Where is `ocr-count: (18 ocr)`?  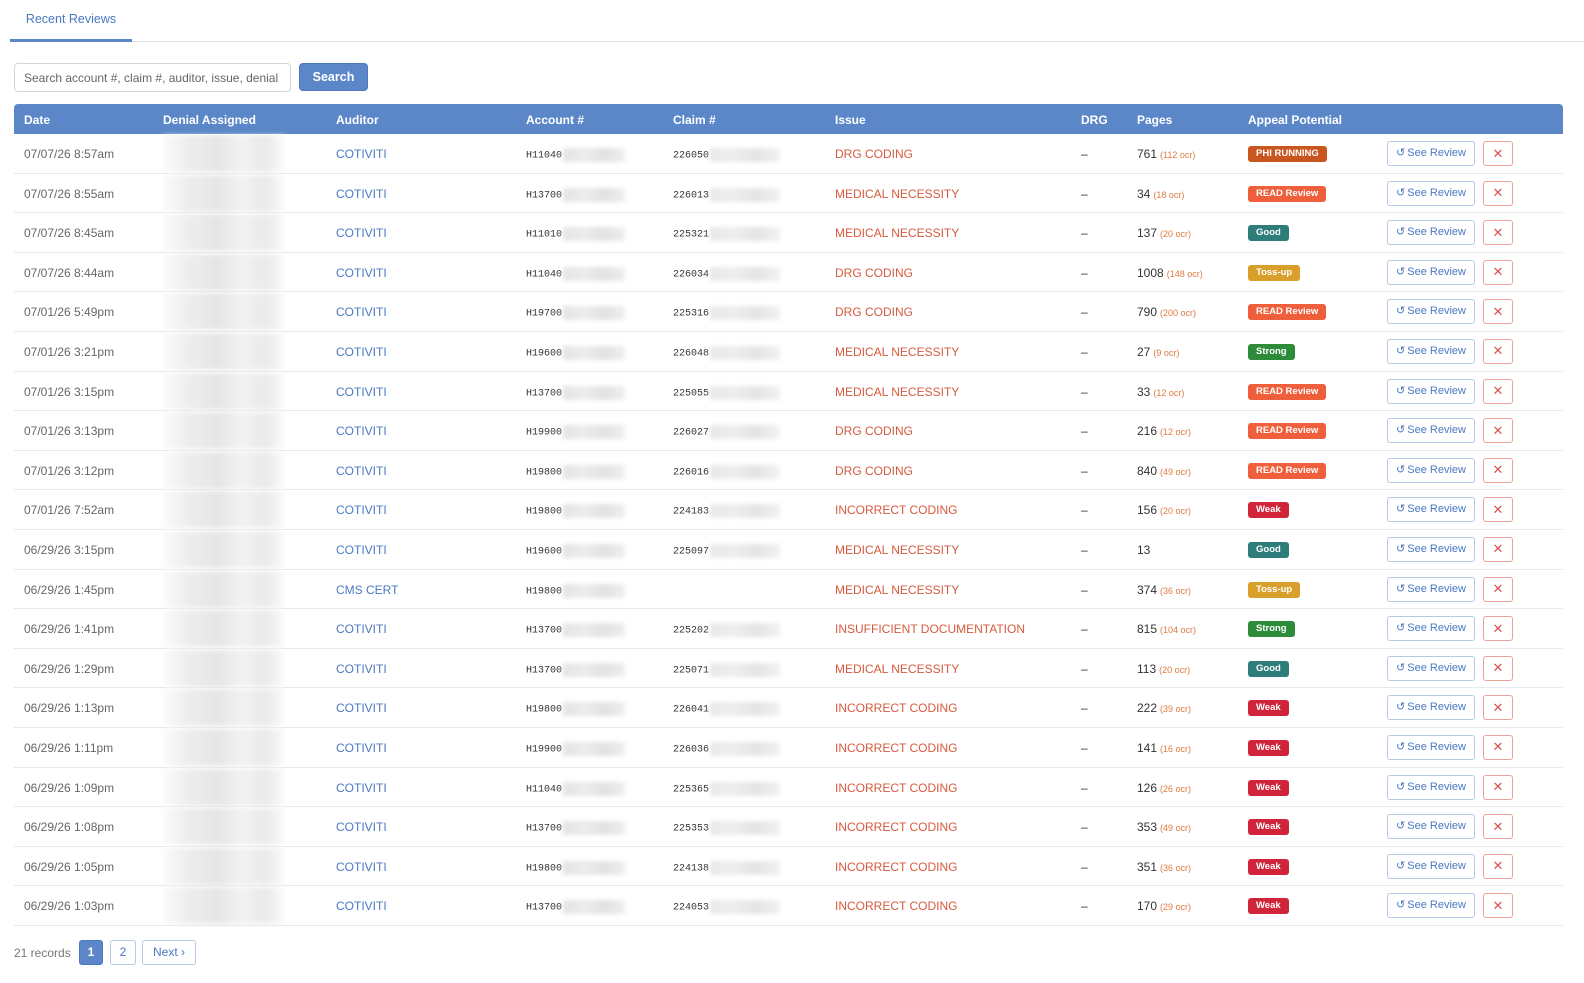
ocr-count: (18 ocr) is located at coordinates (1169, 194).